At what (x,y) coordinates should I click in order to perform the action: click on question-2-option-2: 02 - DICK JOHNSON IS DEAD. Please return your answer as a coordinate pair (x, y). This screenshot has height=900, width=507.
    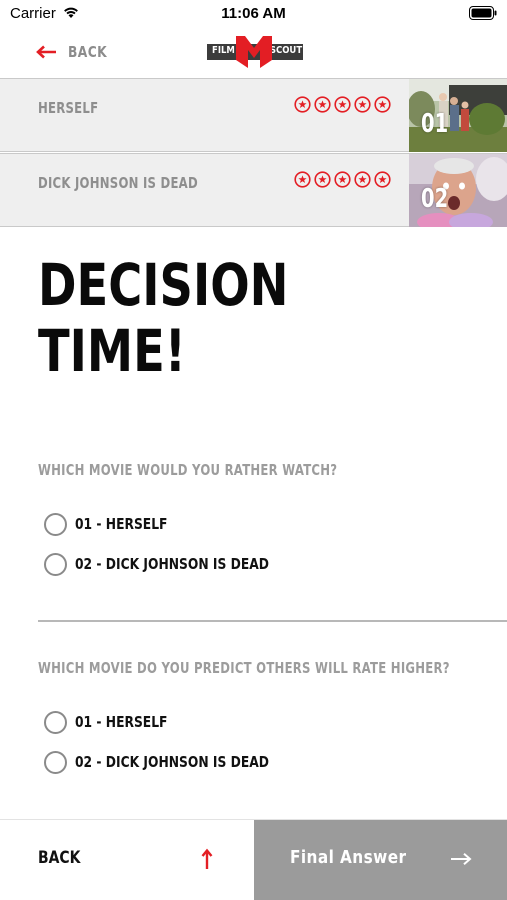
    Looking at the image, I should click on (178, 762).